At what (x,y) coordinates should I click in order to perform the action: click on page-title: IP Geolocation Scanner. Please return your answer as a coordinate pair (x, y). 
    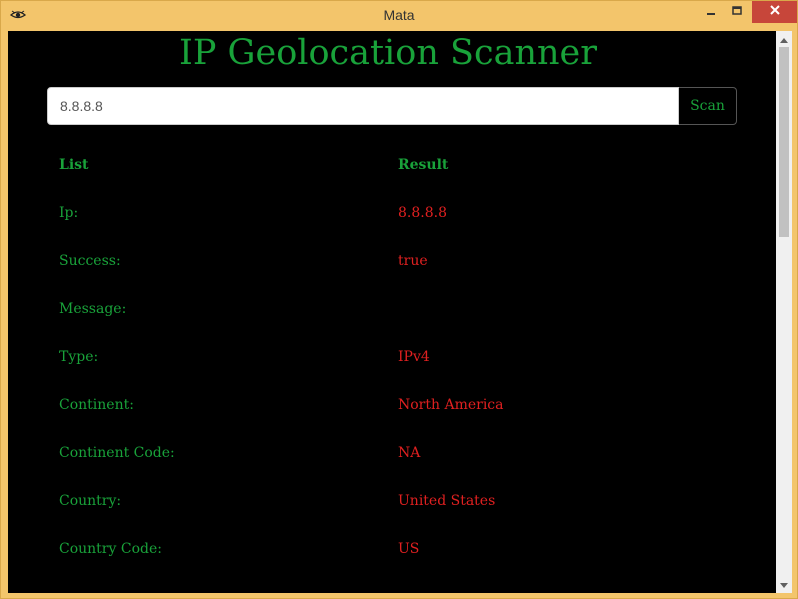
    Looking at the image, I should click on (388, 53).